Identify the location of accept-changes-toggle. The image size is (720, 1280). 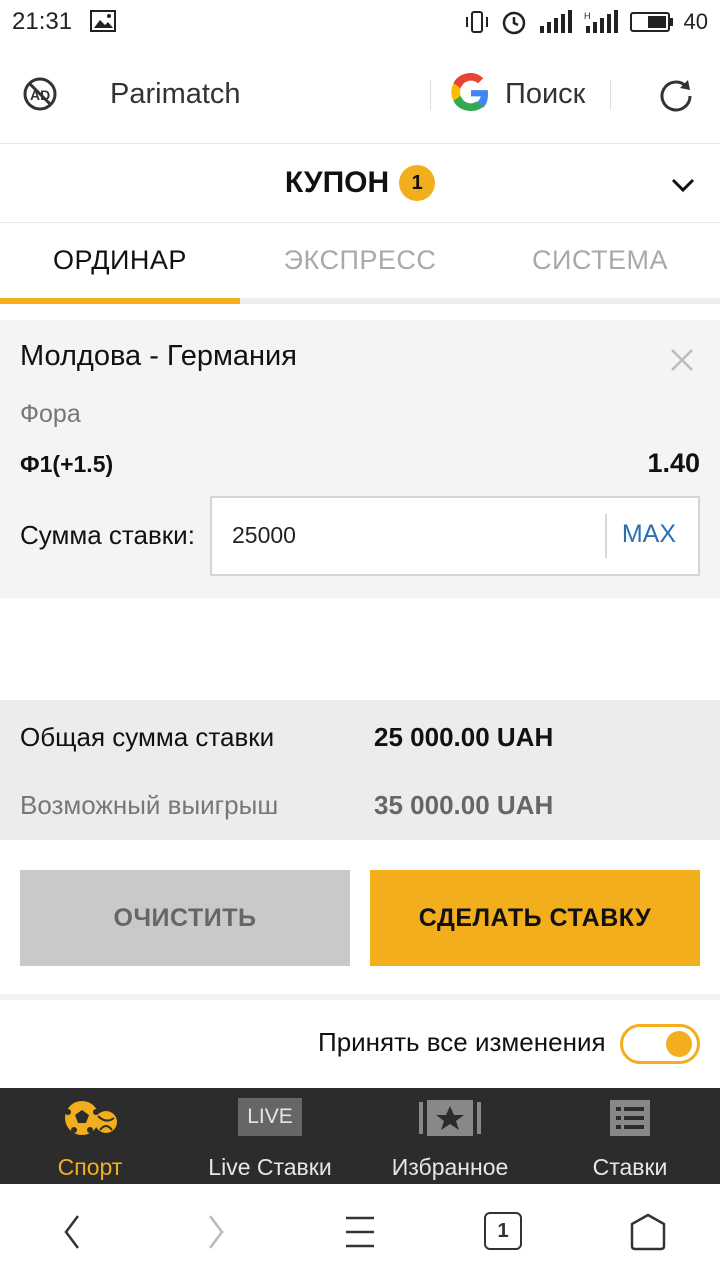
(660, 1044).